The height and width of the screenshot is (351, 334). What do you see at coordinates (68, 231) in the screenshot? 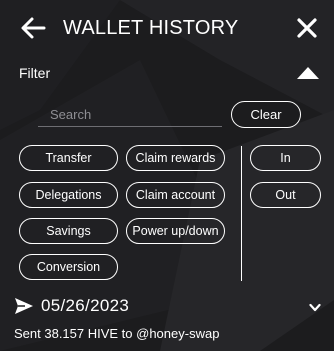
I see `filter-chip-savings: Savings` at bounding box center [68, 231].